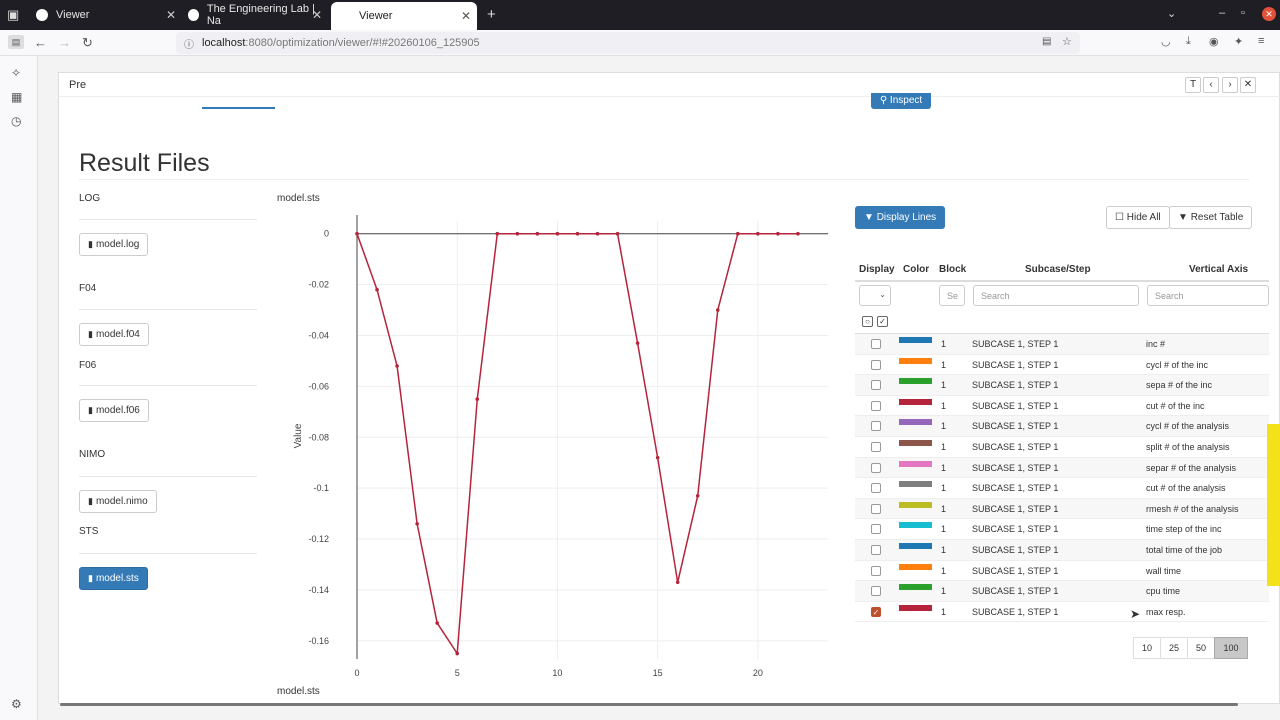  I want to click on header-subcase: Subcase/Step, so click(1058, 269).